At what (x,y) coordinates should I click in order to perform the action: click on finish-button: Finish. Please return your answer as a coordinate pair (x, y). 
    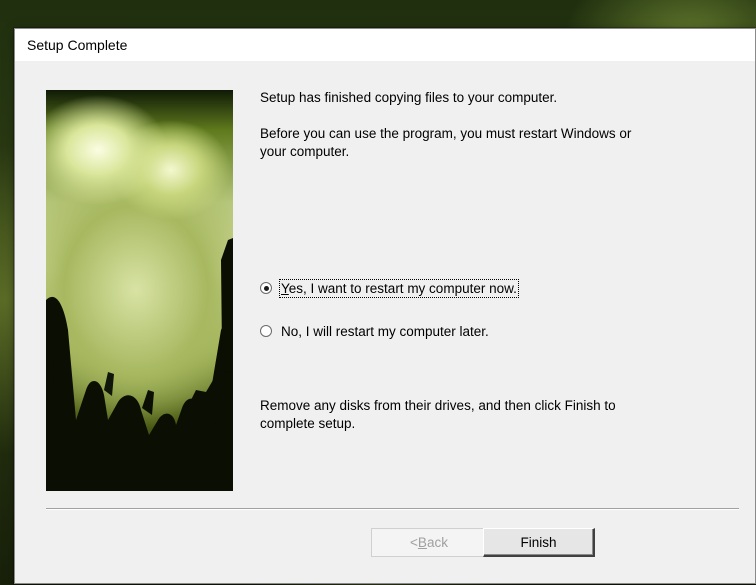
    Looking at the image, I should click on (539, 542).